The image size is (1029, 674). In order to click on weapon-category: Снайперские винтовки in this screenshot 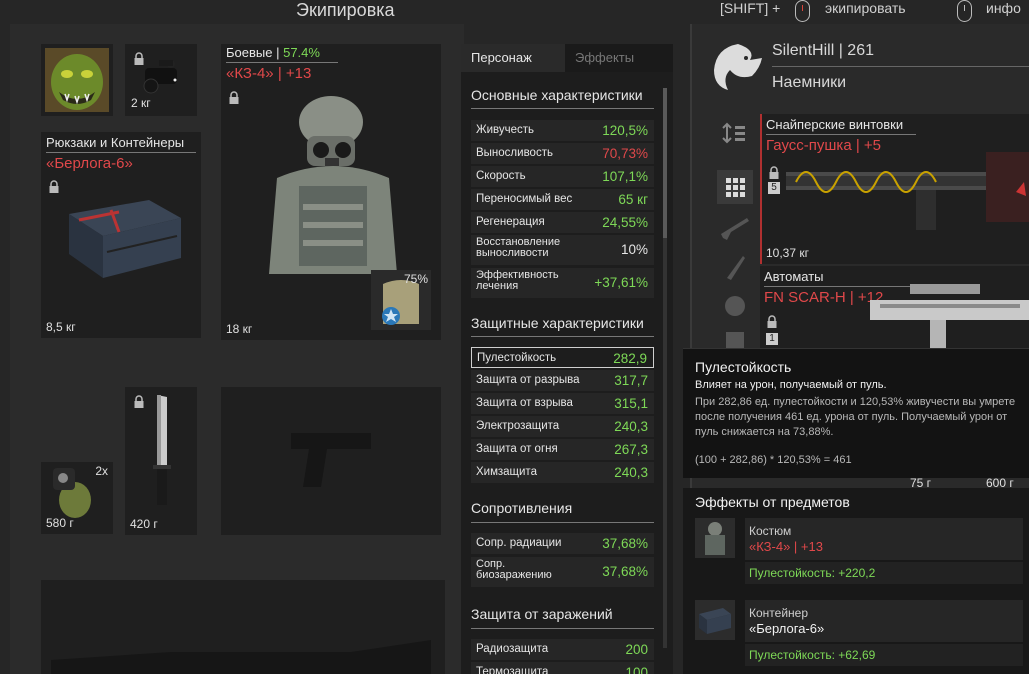, I will do `click(835, 124)`.